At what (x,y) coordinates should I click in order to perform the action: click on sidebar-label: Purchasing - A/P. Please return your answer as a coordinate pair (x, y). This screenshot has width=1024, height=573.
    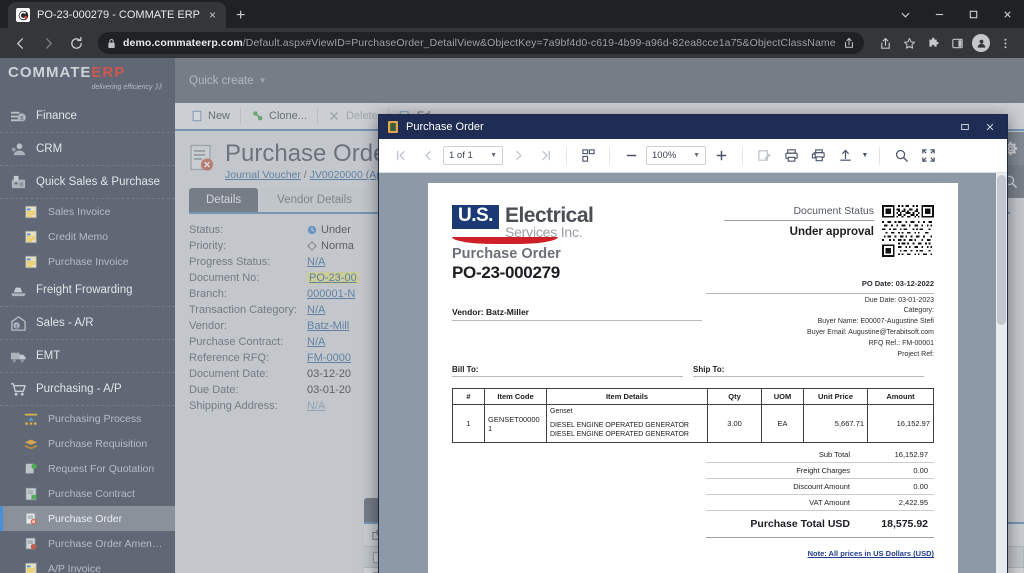
    Looking at the image, I should click on (79, 389).